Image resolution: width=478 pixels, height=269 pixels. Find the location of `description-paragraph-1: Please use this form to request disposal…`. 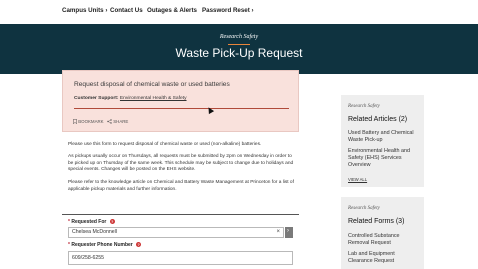

description-paragraph-1: Please use this form to request disposal… is located at coordinates (165, 144).